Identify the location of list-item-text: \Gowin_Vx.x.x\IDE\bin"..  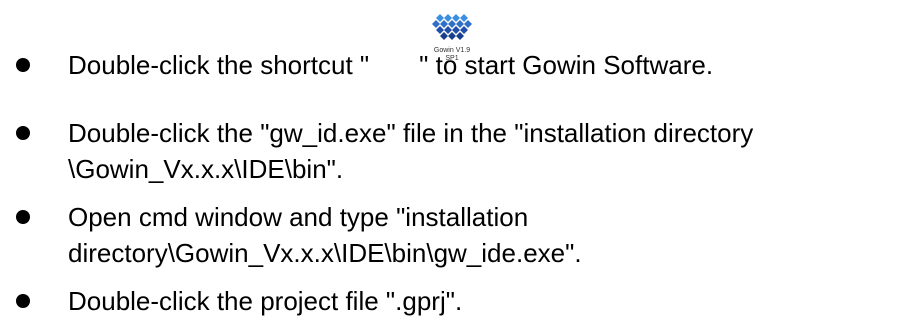
(206, 169).